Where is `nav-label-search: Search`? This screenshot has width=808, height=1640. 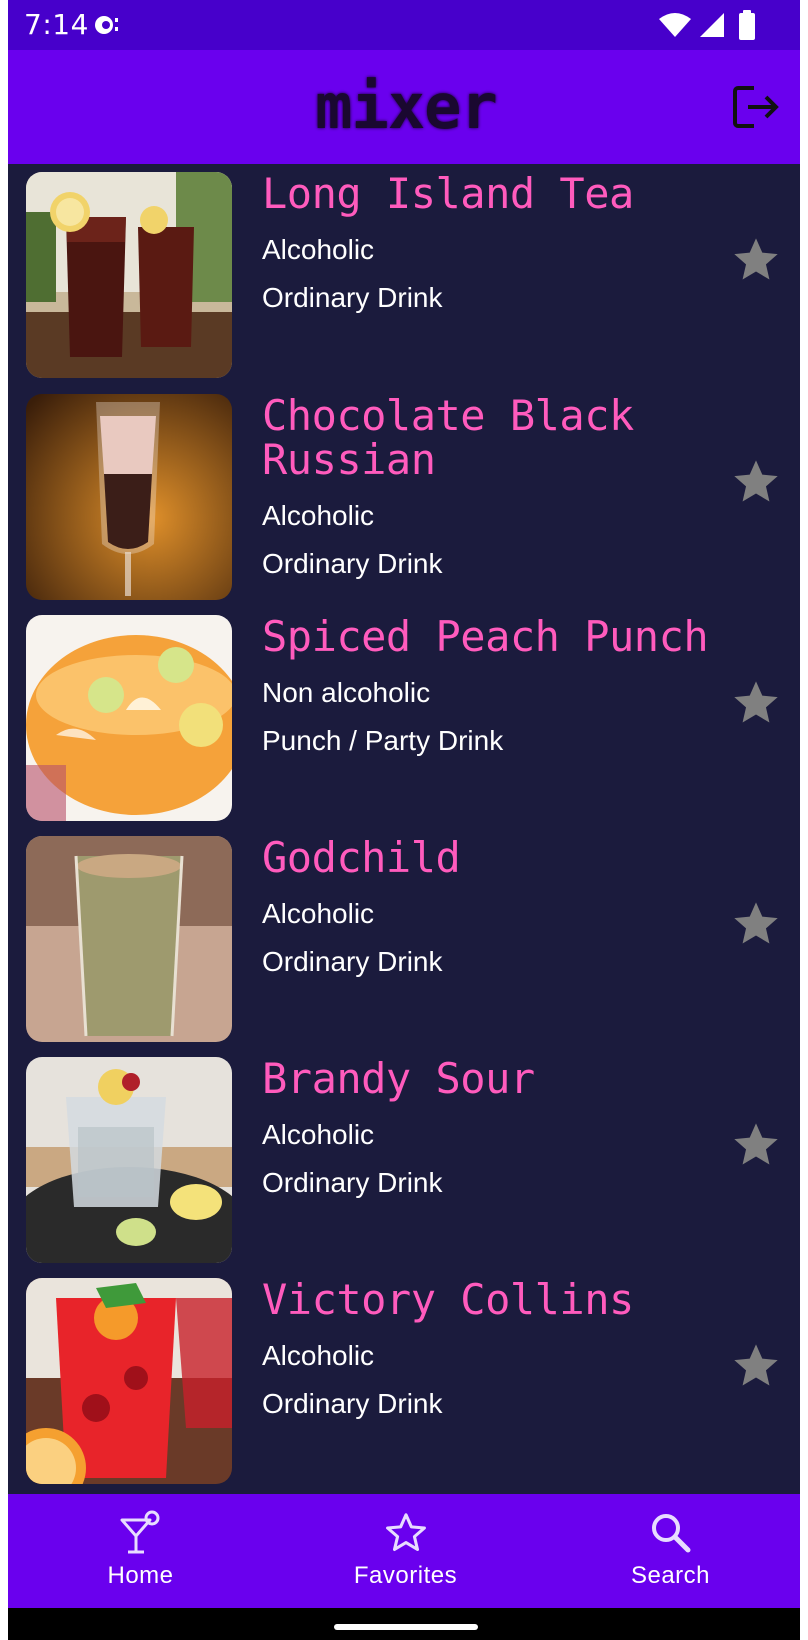 nav-label-search: Search is located at coordinates (670, 1575).